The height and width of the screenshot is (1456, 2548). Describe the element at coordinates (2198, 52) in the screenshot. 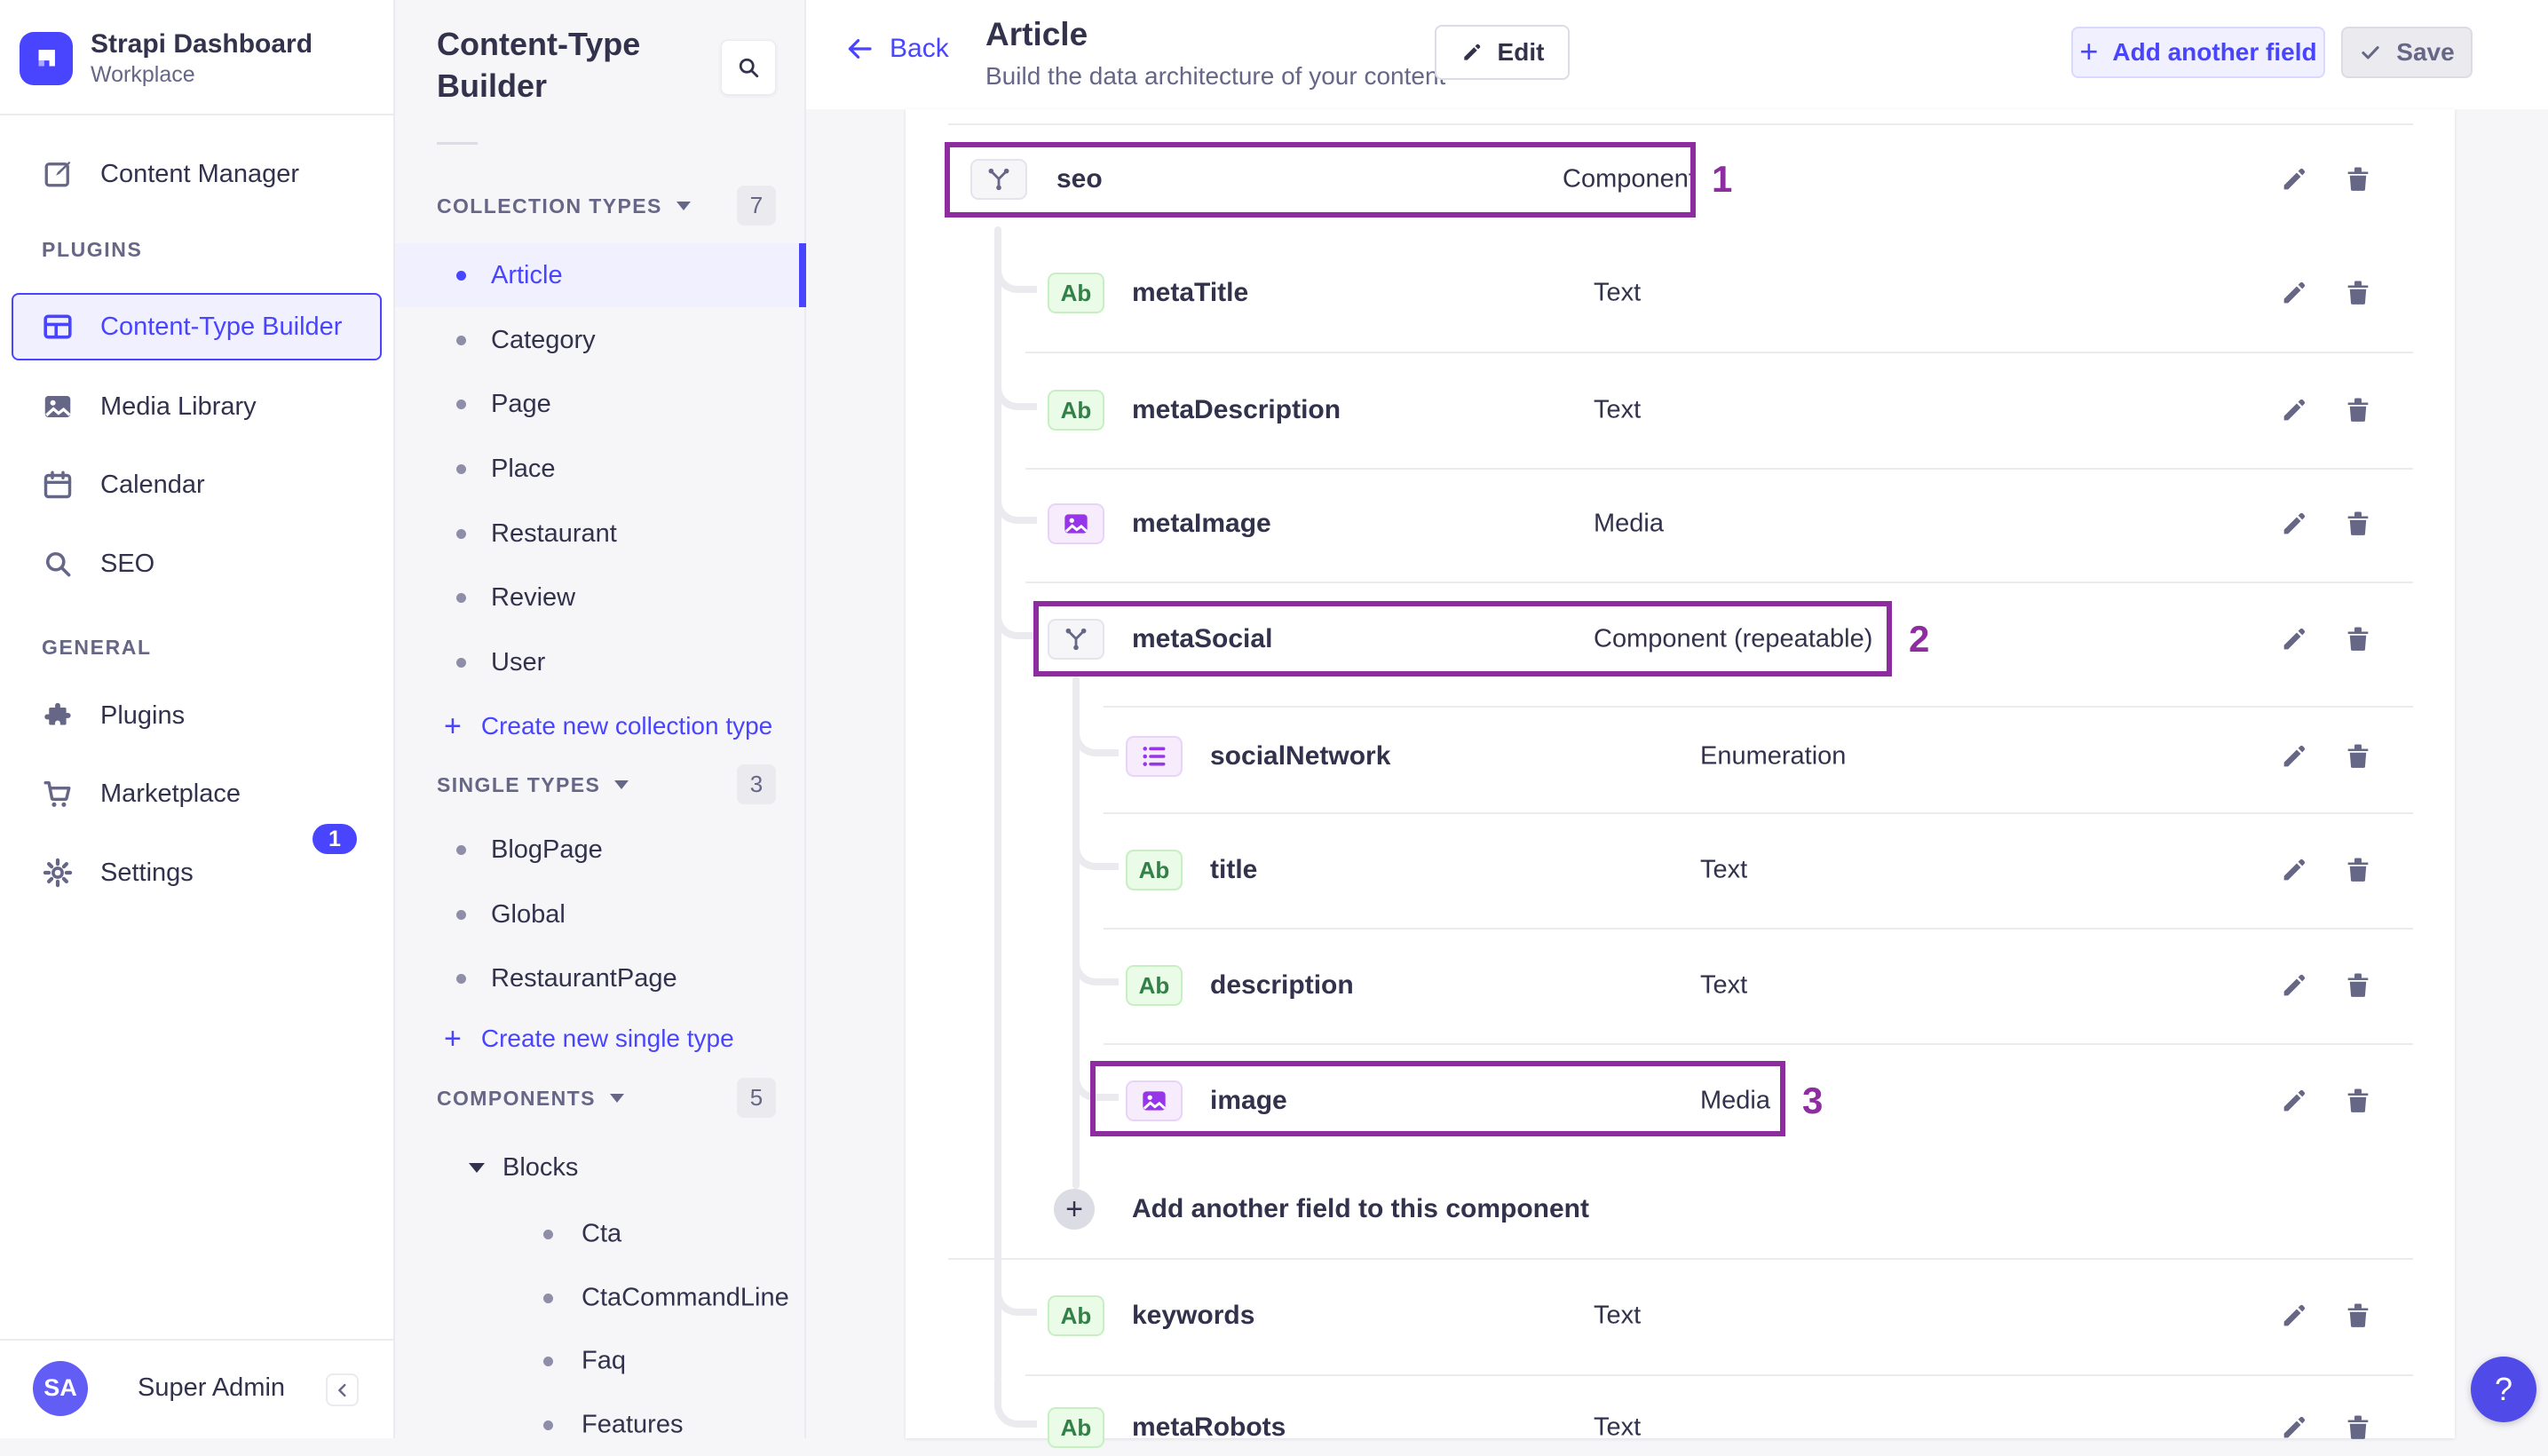

I see `add-another-field-button: + Add another field` at that location.